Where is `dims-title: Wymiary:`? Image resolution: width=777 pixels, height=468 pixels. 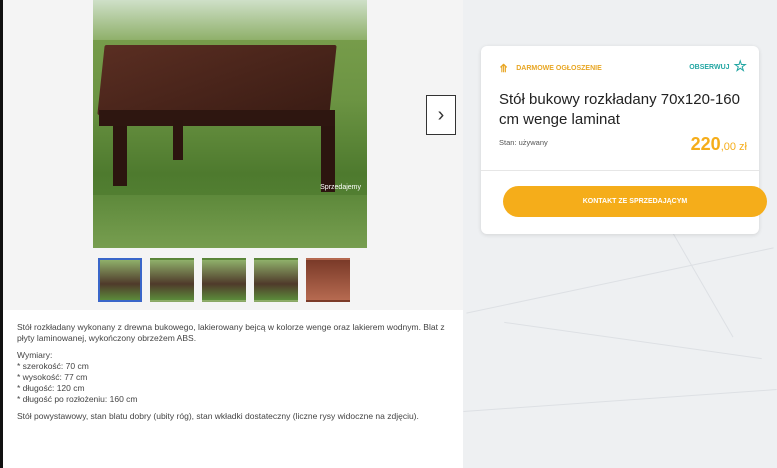
dims-title: Wymiary: is located at coordinates (35, 355).